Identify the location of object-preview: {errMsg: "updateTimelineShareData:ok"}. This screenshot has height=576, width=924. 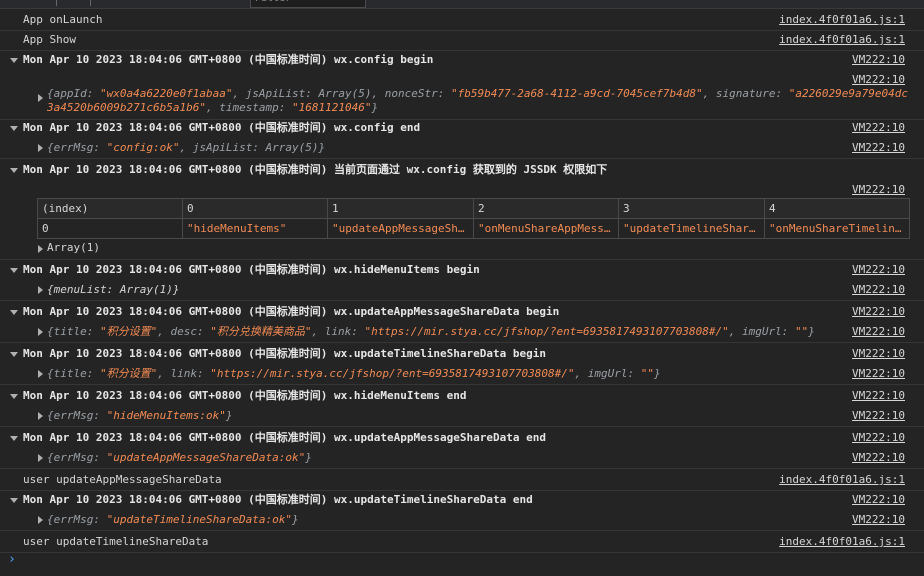
(173, 520).